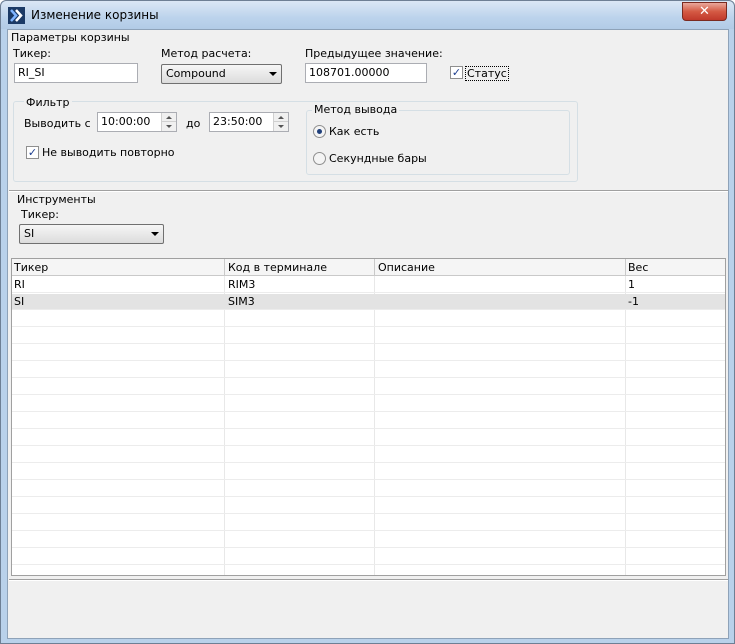 This screenshot has height=644, width=735. I want to click on radio-second-bars, so click(319, 158).